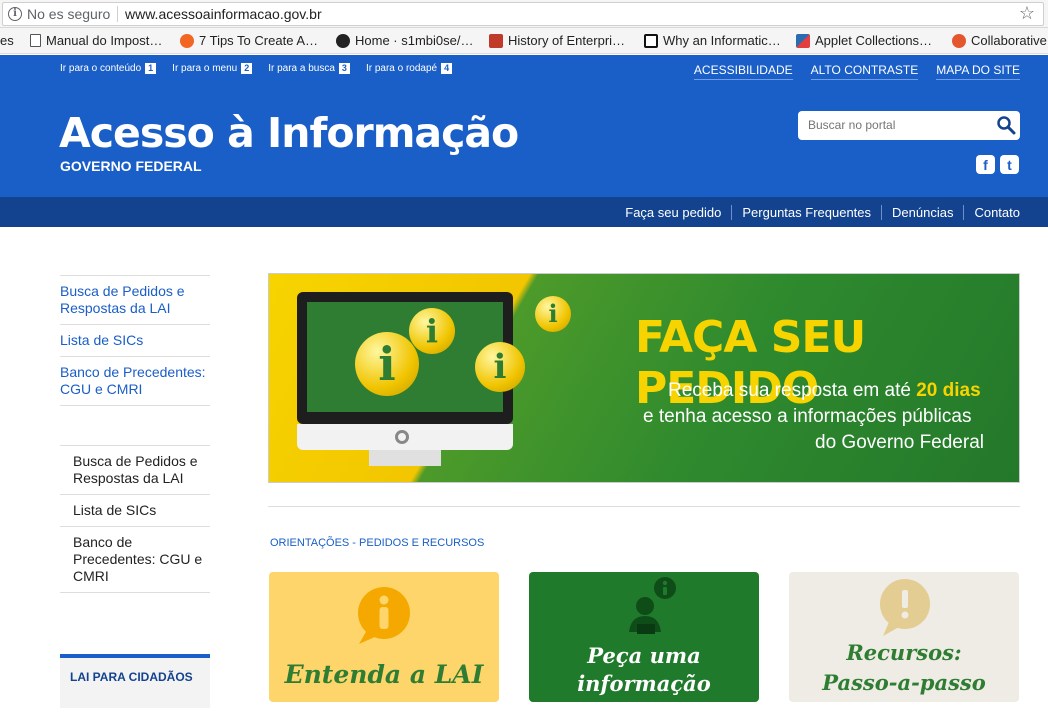 Image resolution: width=1048 pixels, height=716 pixels. Describe the element at coordinates (409, 68) in the screenshot. I see `skip-link-footer: Ir para o rodapé 4` at that location.